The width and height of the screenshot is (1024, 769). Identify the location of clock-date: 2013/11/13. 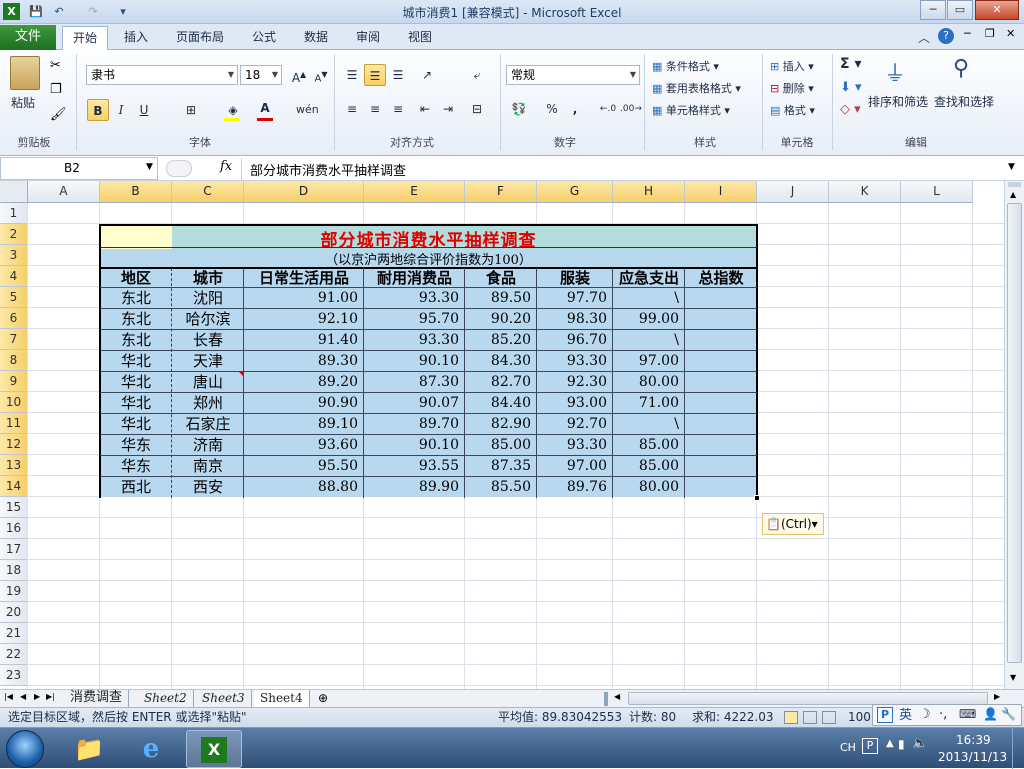
(972, 757).